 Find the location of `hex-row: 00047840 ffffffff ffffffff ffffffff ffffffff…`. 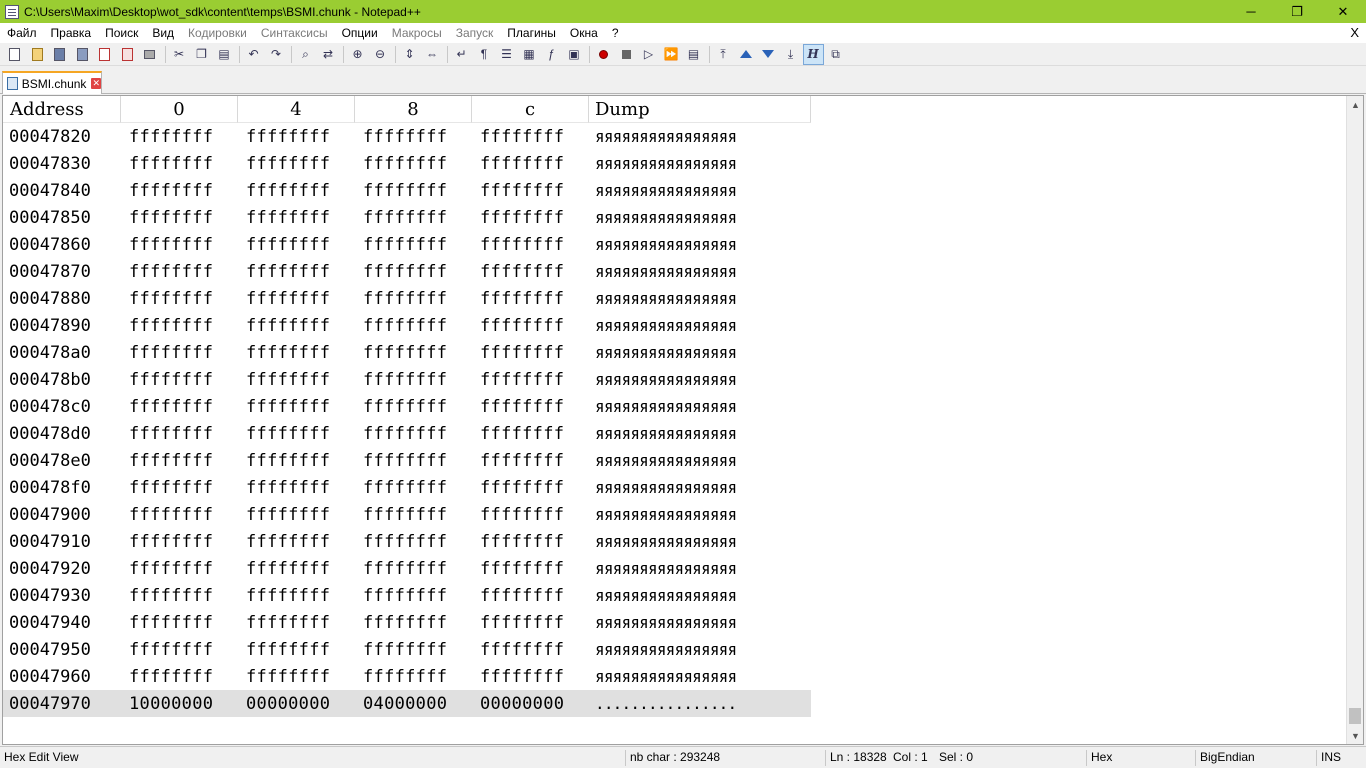

hex-row: 00047840 ffffffff ffffffff ffffffff ffffffff… is located at coordinates (407, 190).